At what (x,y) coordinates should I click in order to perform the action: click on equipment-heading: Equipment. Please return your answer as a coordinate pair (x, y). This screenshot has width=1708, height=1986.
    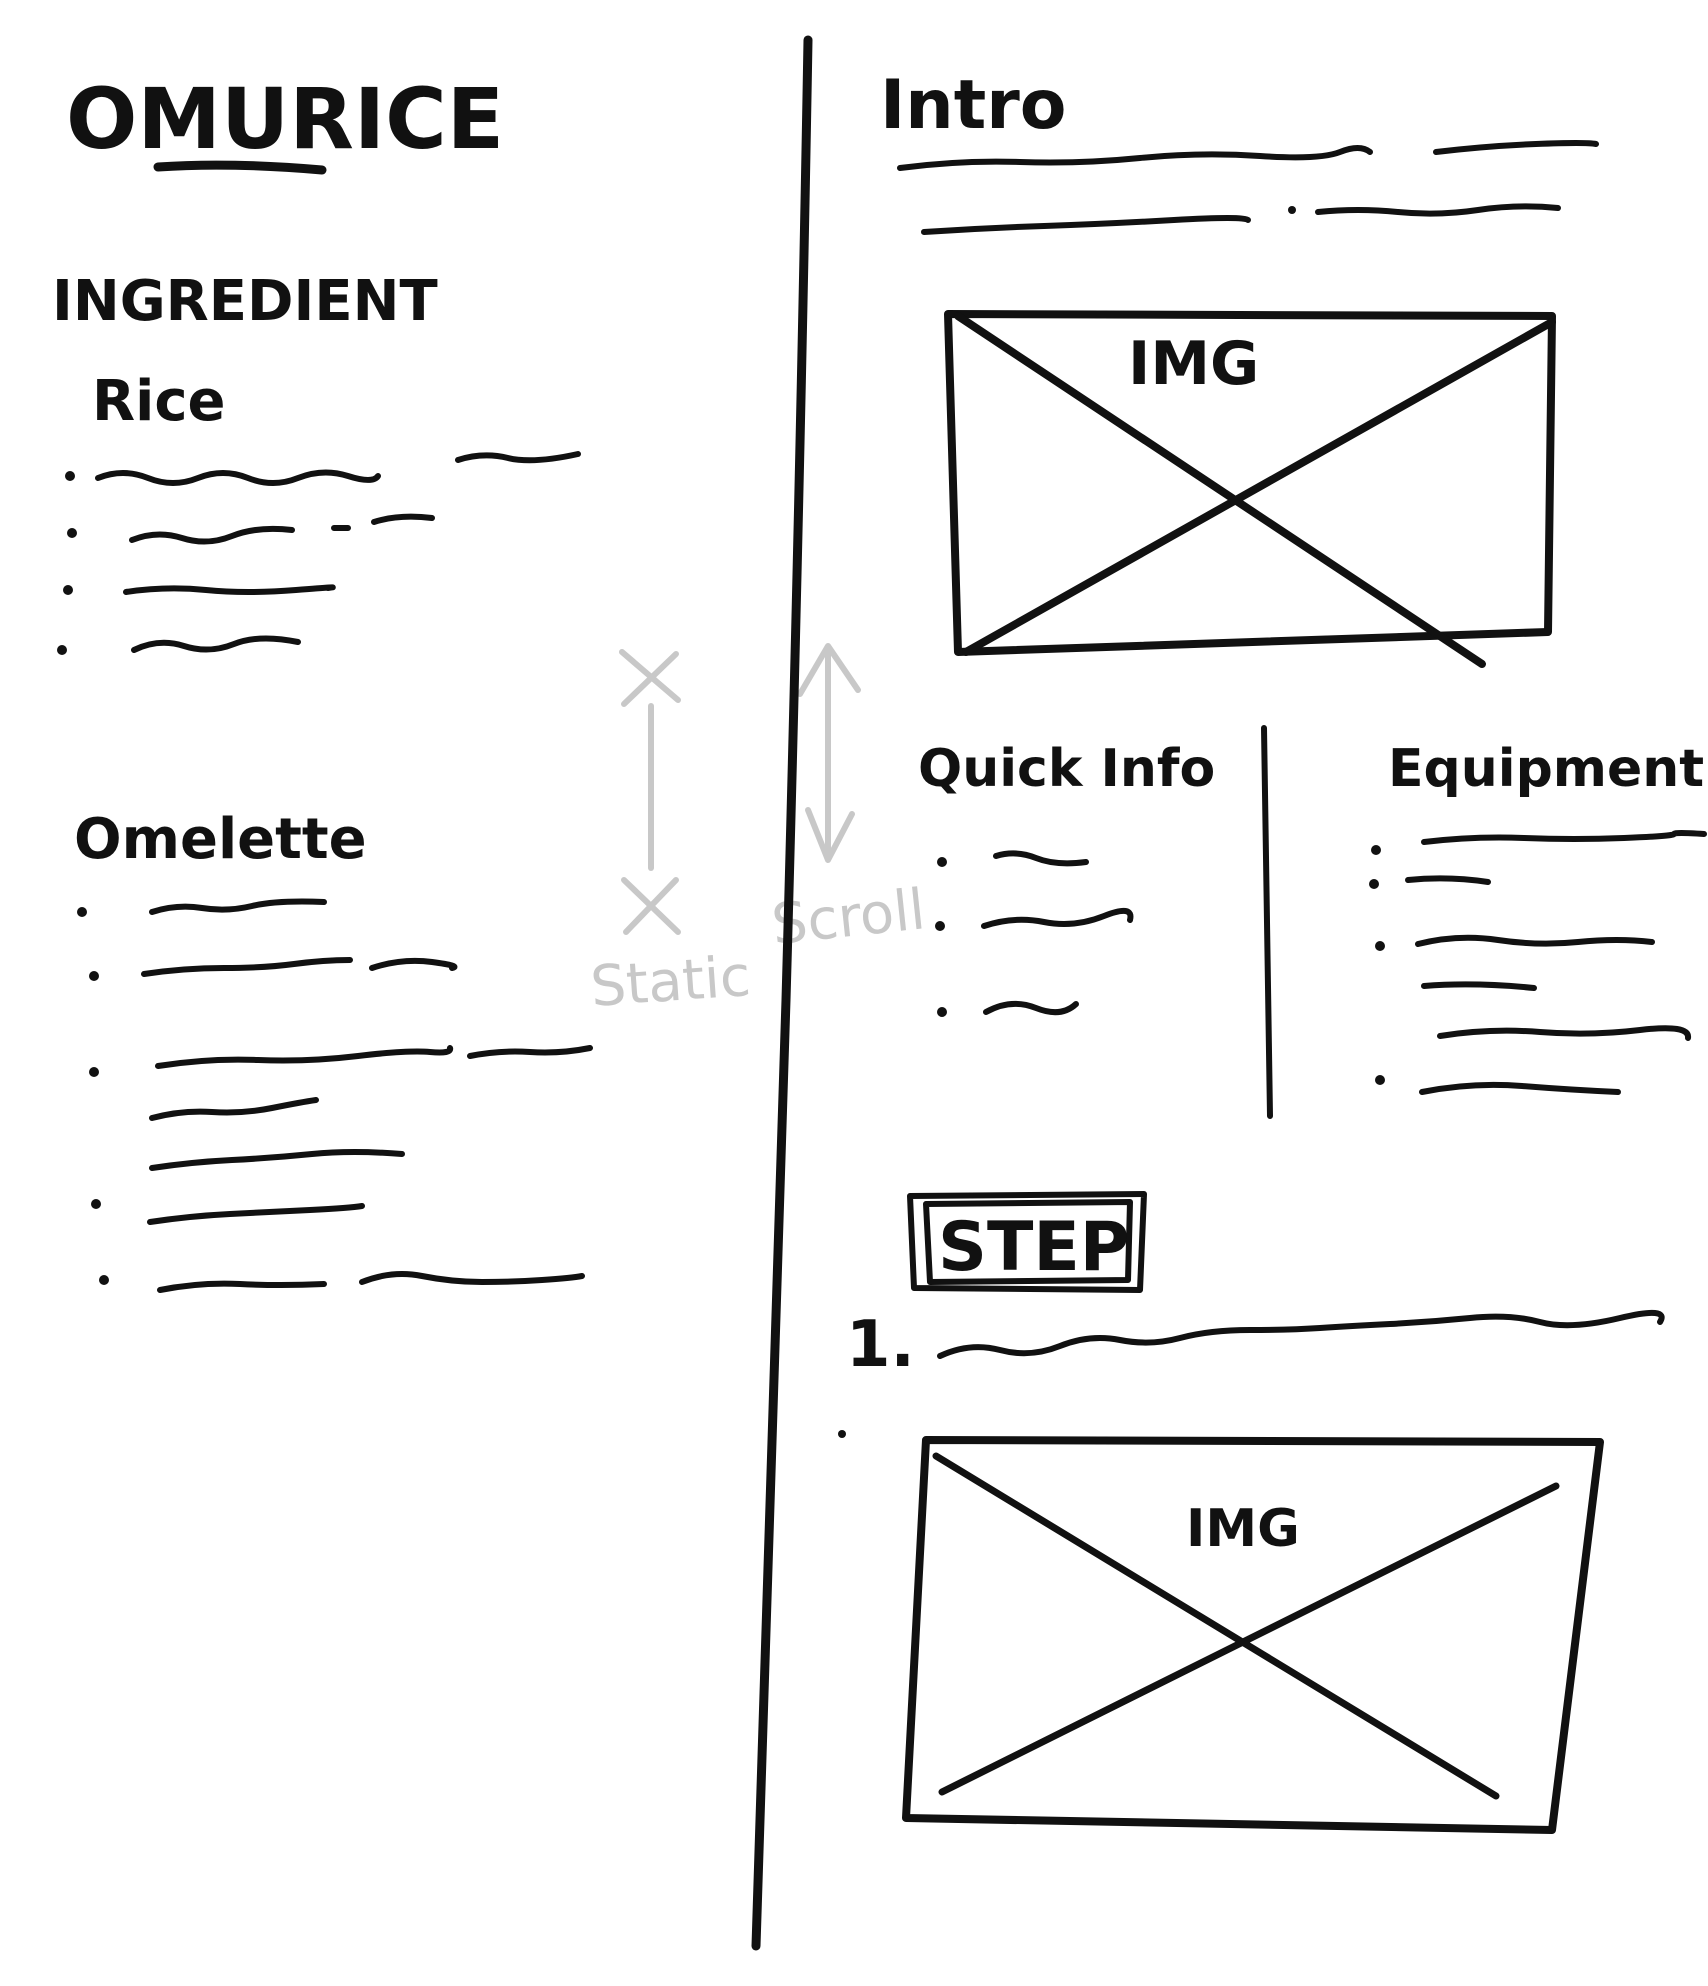
    Looking at the image, I should click on (1546, 769).